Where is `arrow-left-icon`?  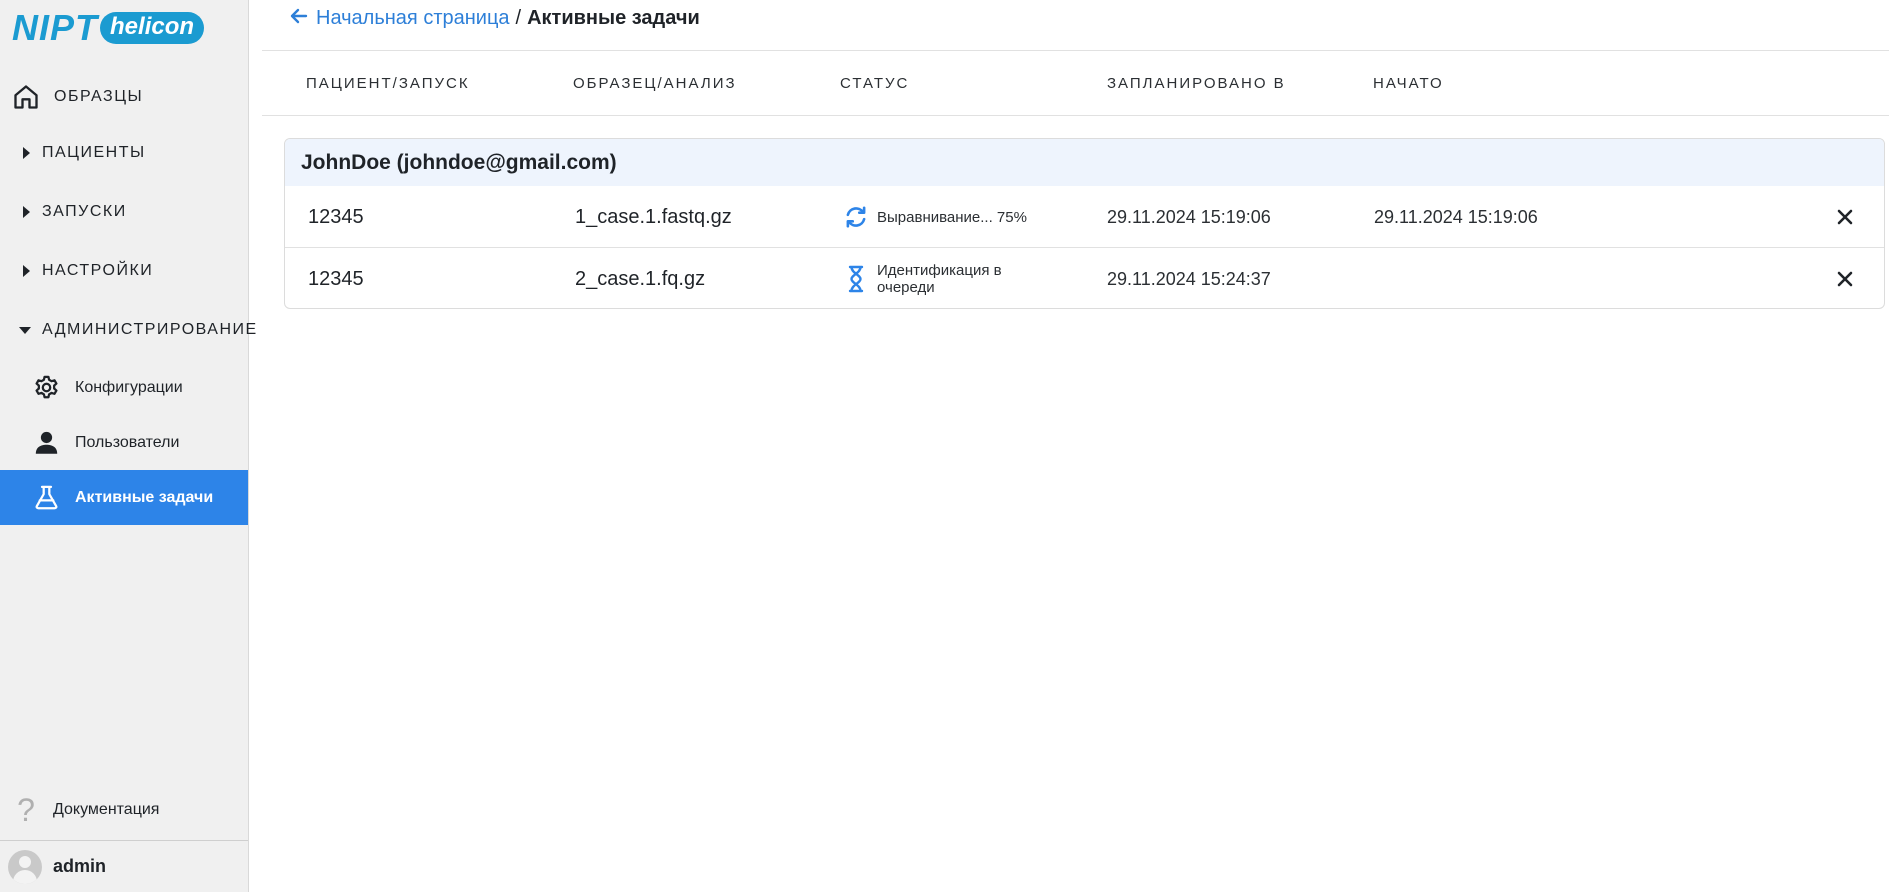
arrow-left-icon is located at coordinates (299, 18).